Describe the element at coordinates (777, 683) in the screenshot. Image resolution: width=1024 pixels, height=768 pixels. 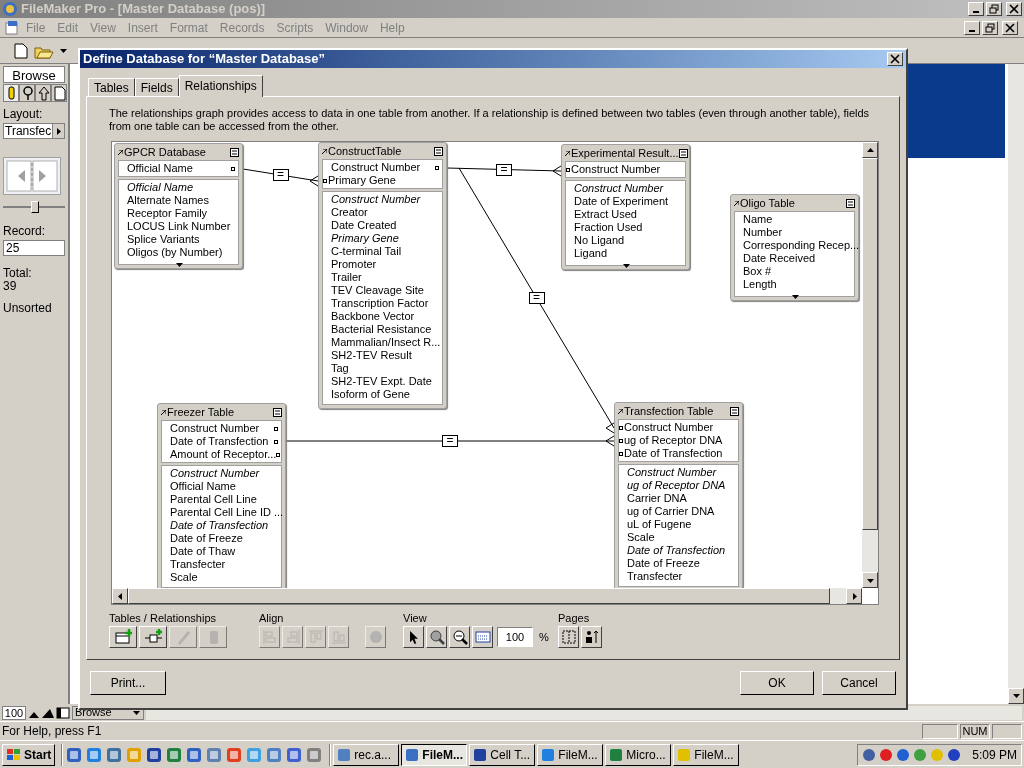
I see `ok-button: OK` at that location.